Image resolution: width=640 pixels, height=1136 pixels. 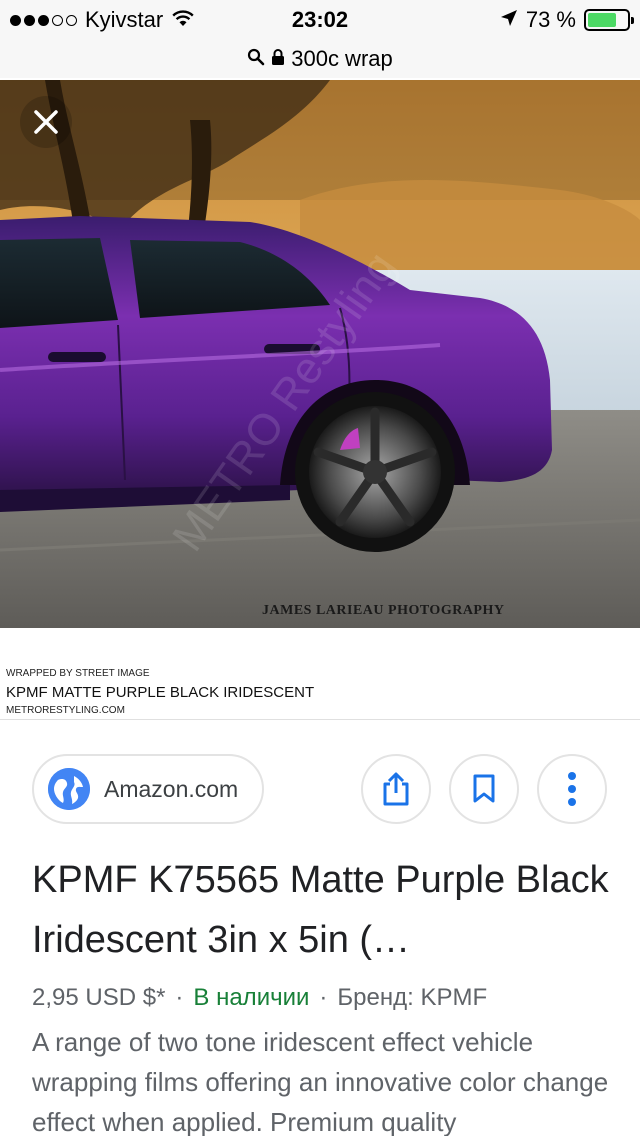 What do you see at coordinates (412, 997) in the screenshot?
I see `brand: Бренд: KPMF` at bounding box center [412, 997].